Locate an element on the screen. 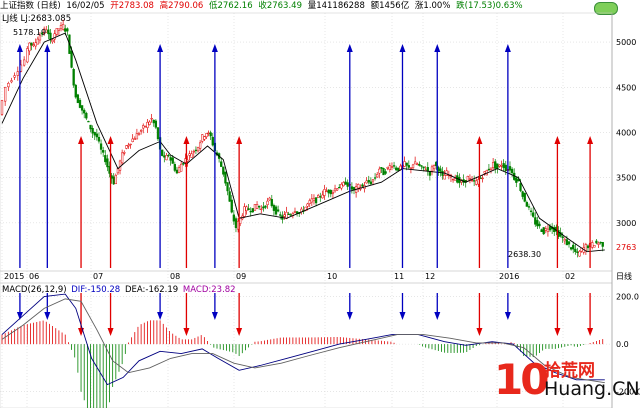 This screenshot has width=640, height=408. time-tick-label: 09 is located at coordinates (241, 276).